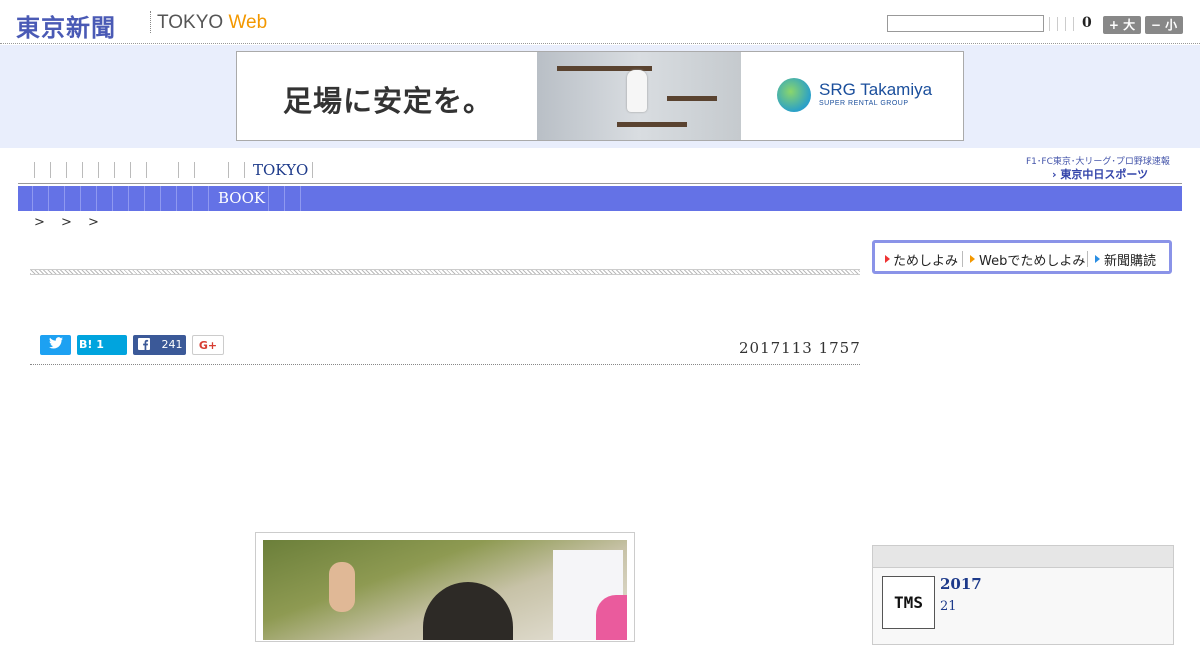 The width and height of the screenshot is (1200, 645). What do you see at coordinates (637, 91) in the screenshot?
I see `cat-image` at bounding box center [637, 91].